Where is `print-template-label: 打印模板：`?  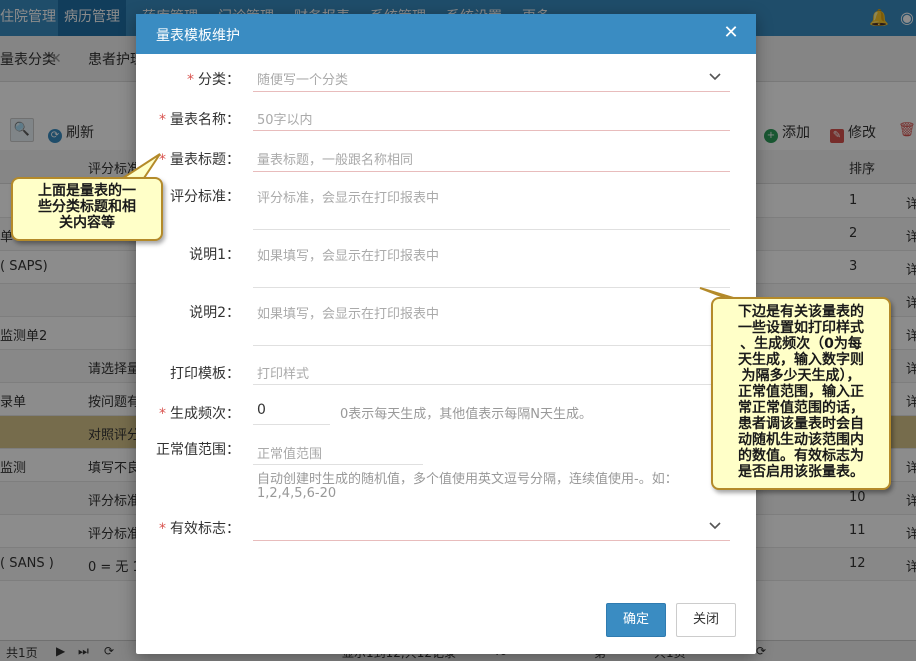
print-template-label: 打印模板： is located at coordinates (205, 374).